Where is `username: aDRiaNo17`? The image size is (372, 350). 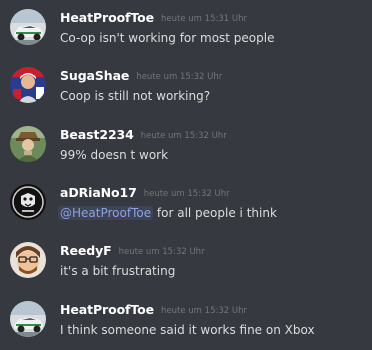
username: aDRiaNo17 is located at coordinates (98, 192).